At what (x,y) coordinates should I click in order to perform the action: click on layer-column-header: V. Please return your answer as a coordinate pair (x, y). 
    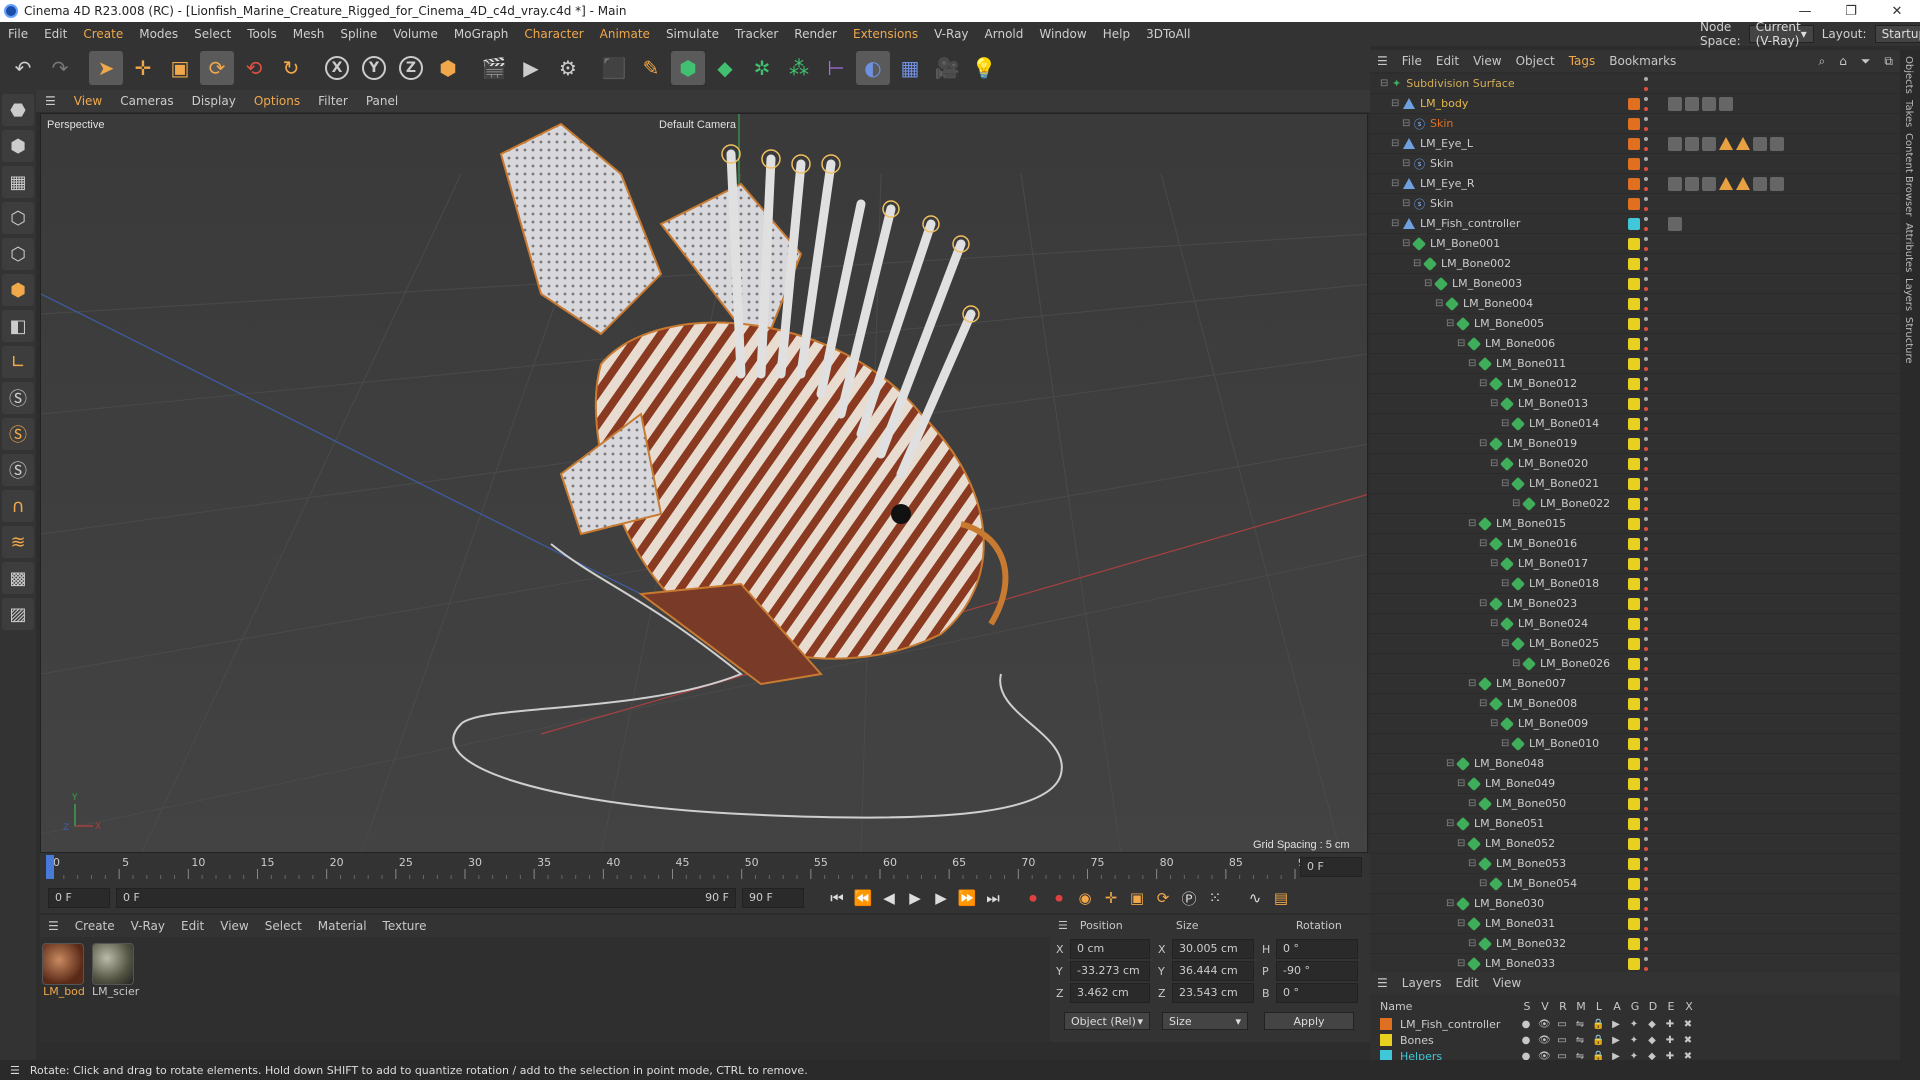
    Looking at the image, I should click on (1545, 1006).